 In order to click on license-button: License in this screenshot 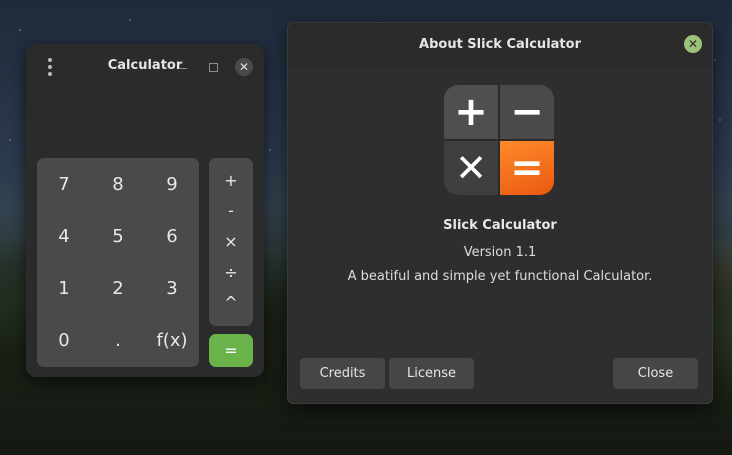, I will do `click(431, 373)`.